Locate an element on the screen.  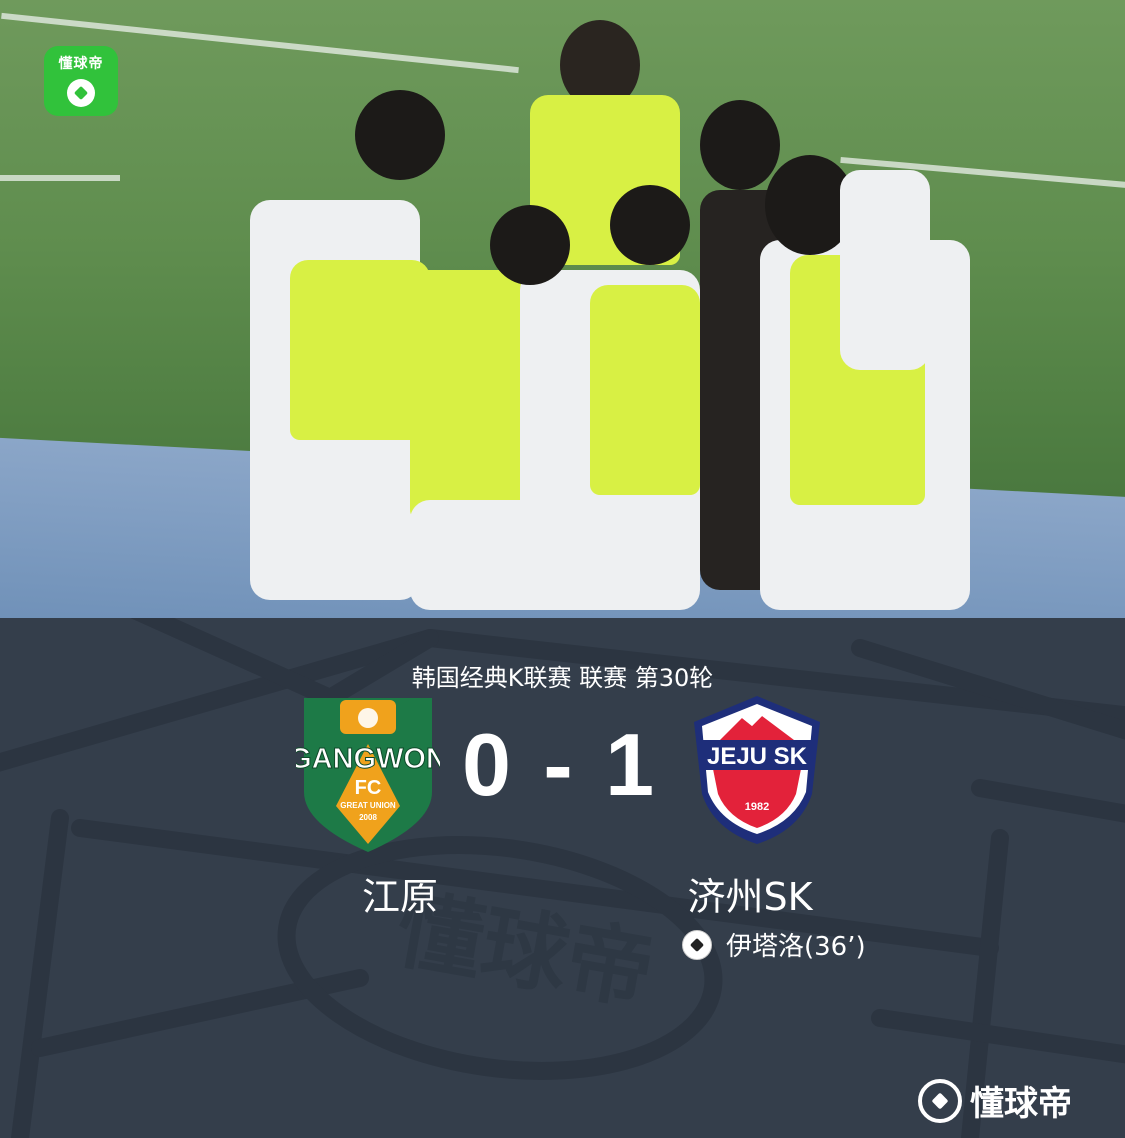
goal-event: 伊塔洛(36’) is located at coordinates (774, 944).